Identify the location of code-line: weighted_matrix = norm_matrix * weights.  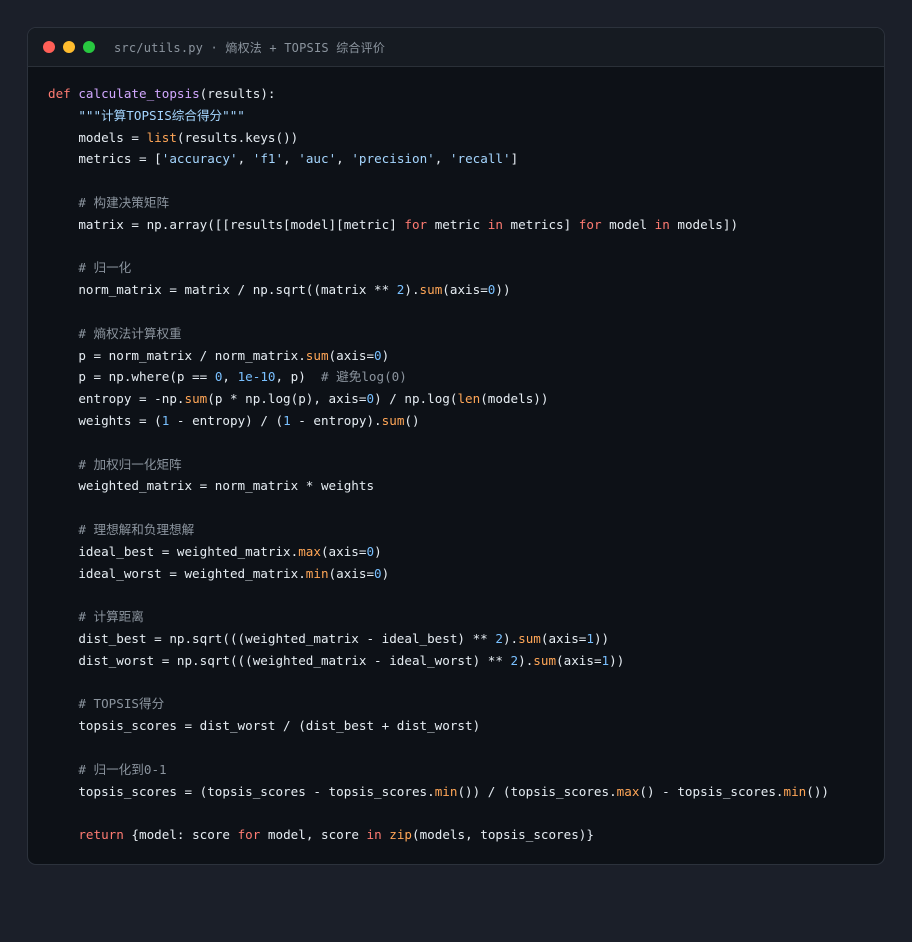
(438, 486).